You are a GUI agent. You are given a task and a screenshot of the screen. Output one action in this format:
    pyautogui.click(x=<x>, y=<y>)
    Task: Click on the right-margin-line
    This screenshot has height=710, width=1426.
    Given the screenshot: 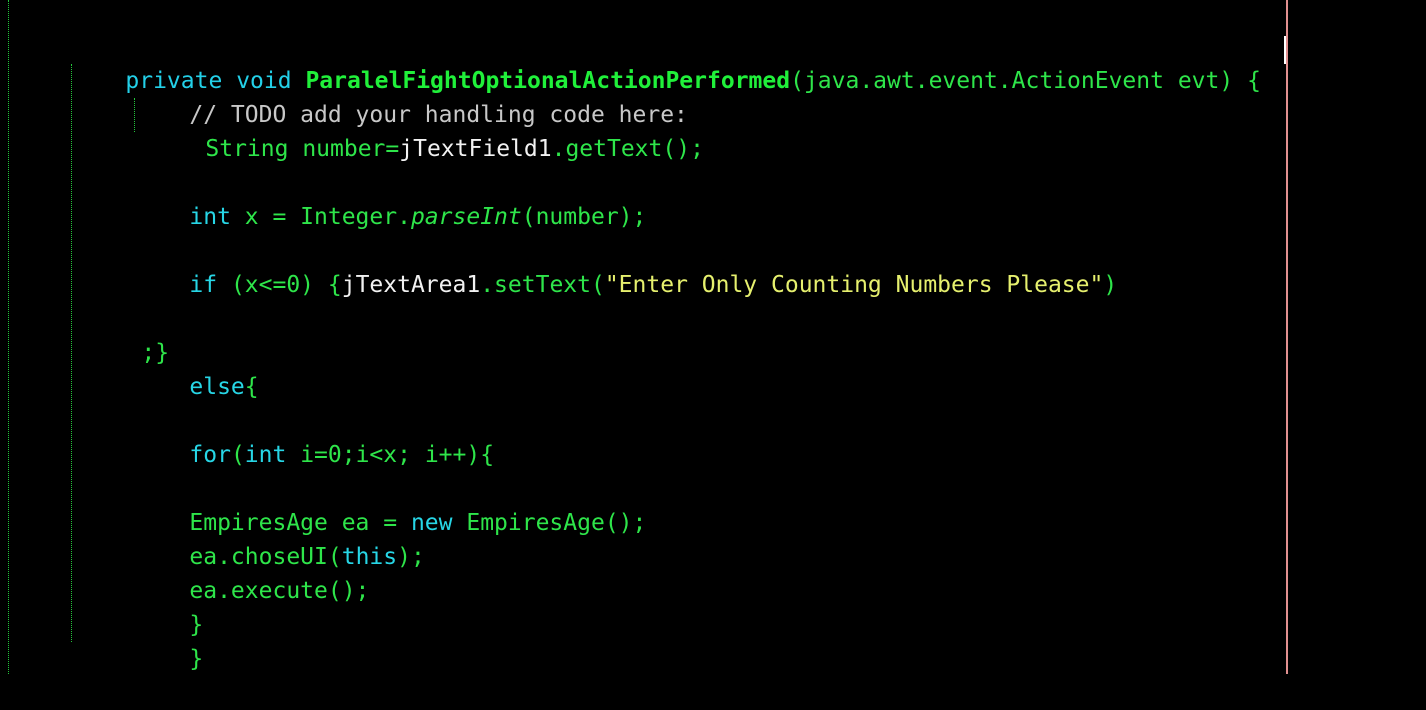 What is the action you would take?
    pyautogui.click(x=1287, y=337)
    